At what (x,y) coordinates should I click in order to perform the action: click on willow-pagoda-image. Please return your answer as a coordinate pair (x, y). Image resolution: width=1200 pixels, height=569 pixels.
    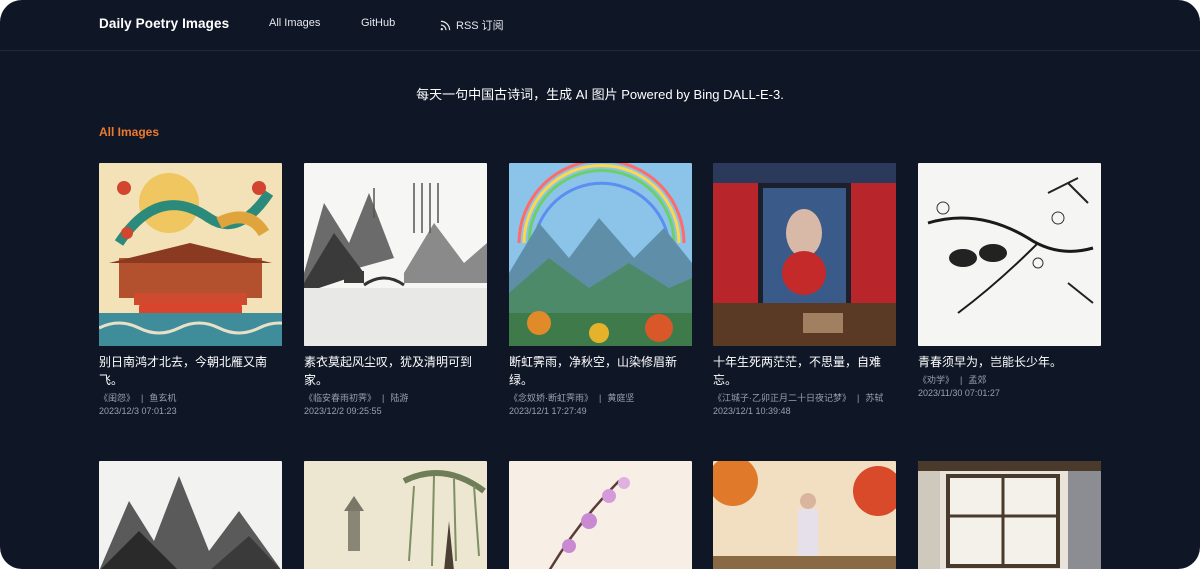
    Looking at the image, I should click on (395, 515).